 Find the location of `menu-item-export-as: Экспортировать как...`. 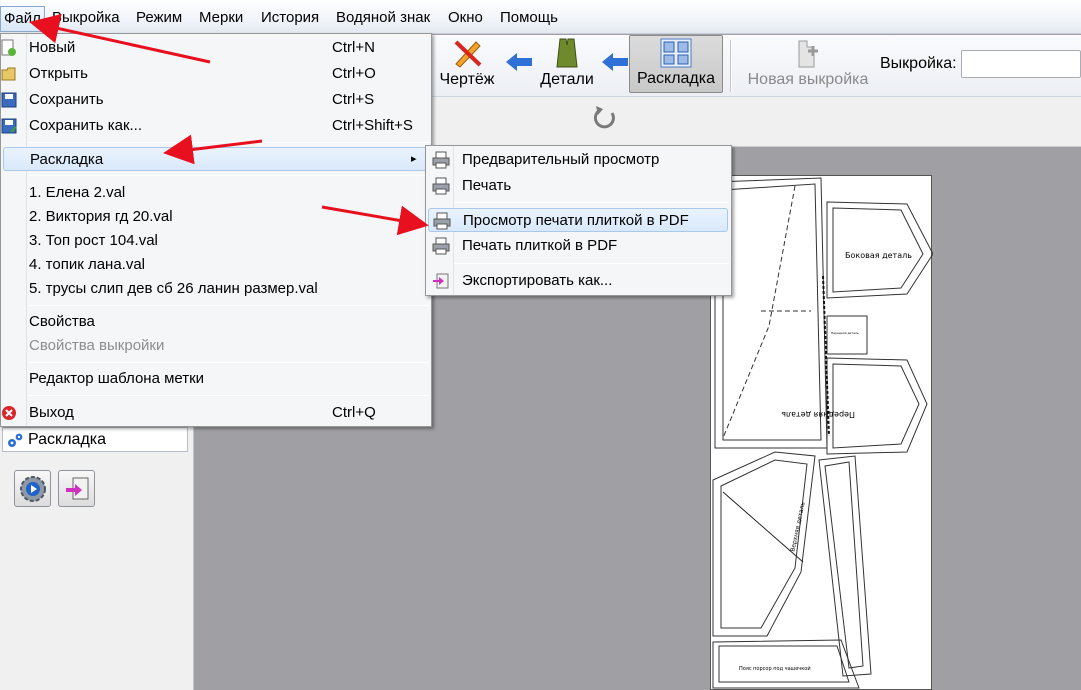

menu-item-export-as: Экспортировать как... is located at coordinates (579, 281).